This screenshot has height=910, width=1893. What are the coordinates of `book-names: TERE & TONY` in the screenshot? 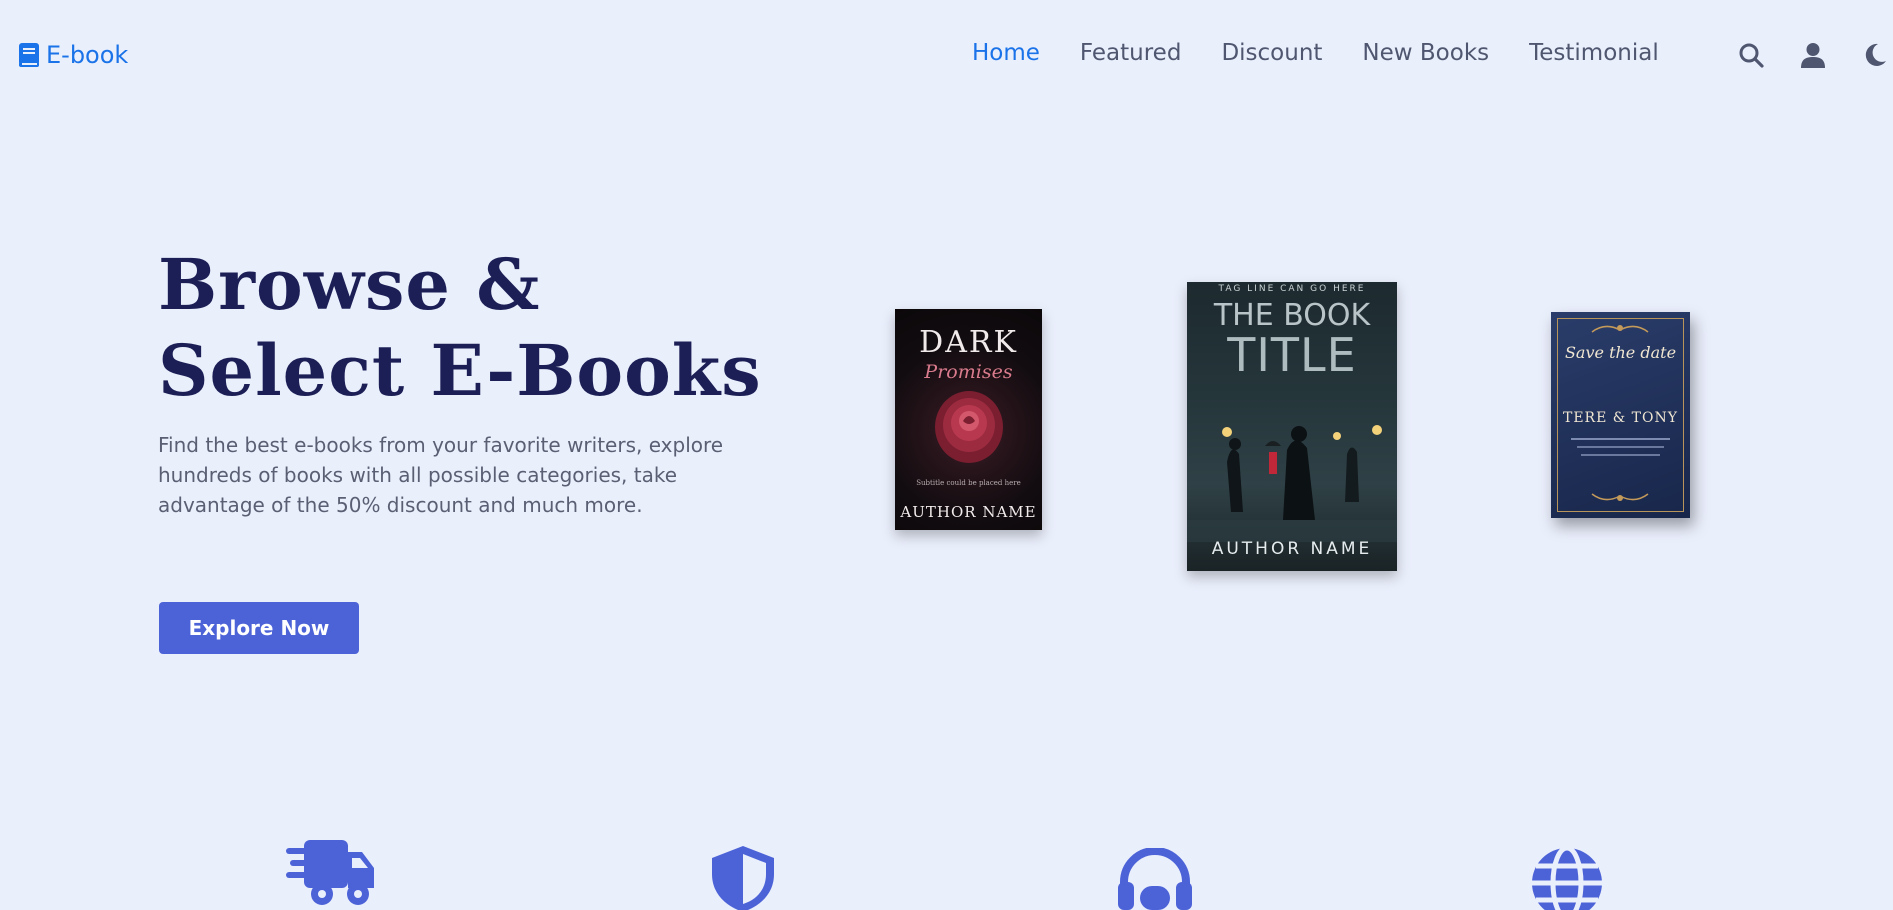 It's located at (1620, 418).